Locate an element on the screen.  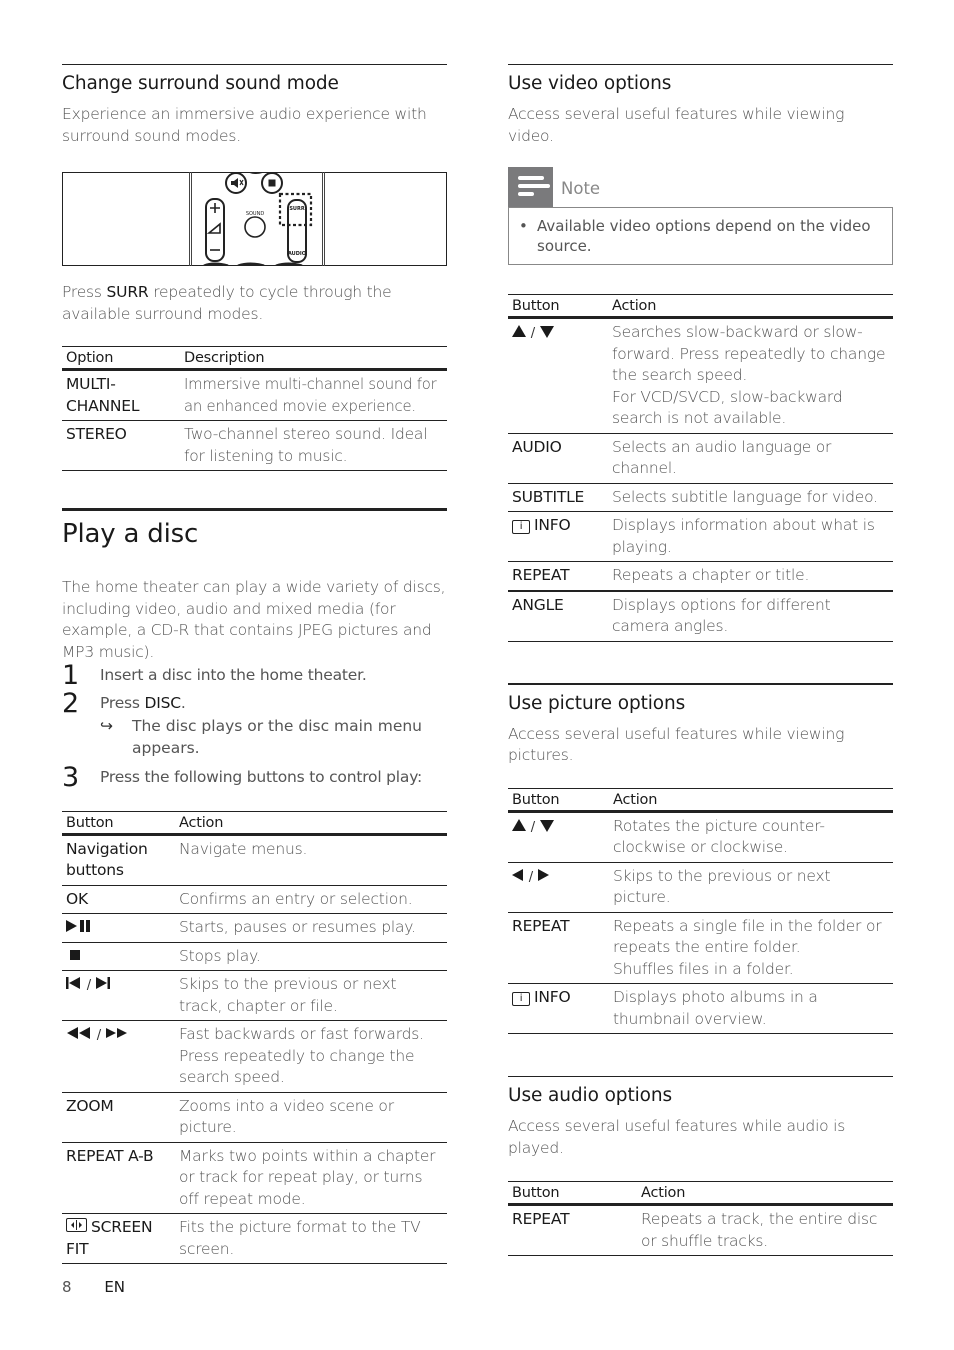
volume-icon is located at coordinates (215, 230).